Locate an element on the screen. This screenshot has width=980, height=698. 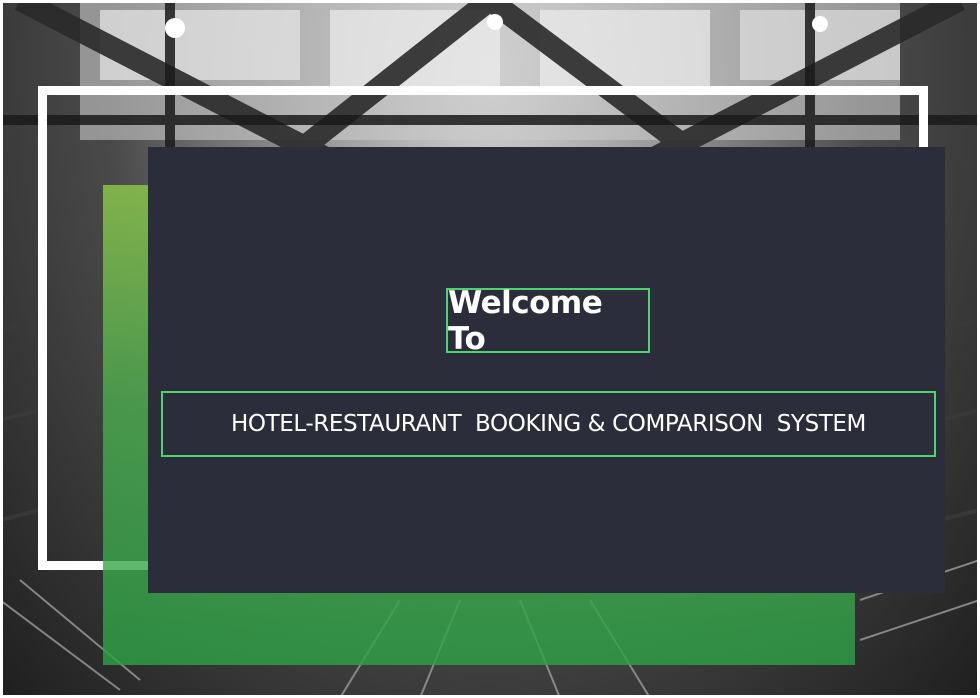
welcome-heading: Welcome To is located at coordinates (525, 320).